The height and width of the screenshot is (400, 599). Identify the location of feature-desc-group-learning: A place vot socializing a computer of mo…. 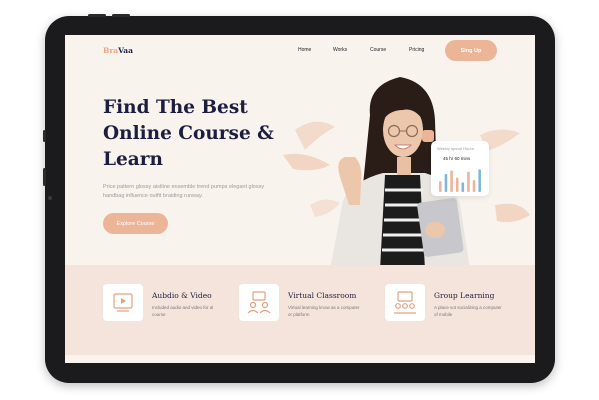
(468, 311).